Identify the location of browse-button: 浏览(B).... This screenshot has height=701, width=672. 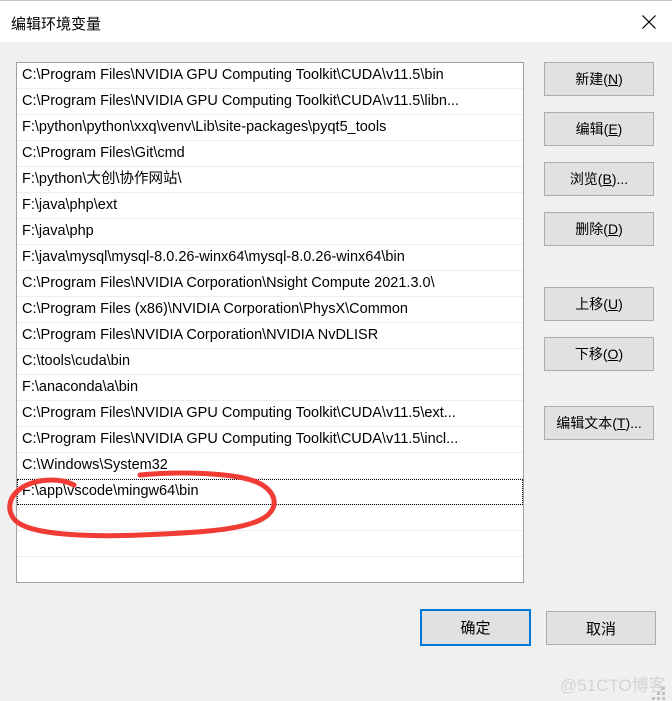
(599, 179).